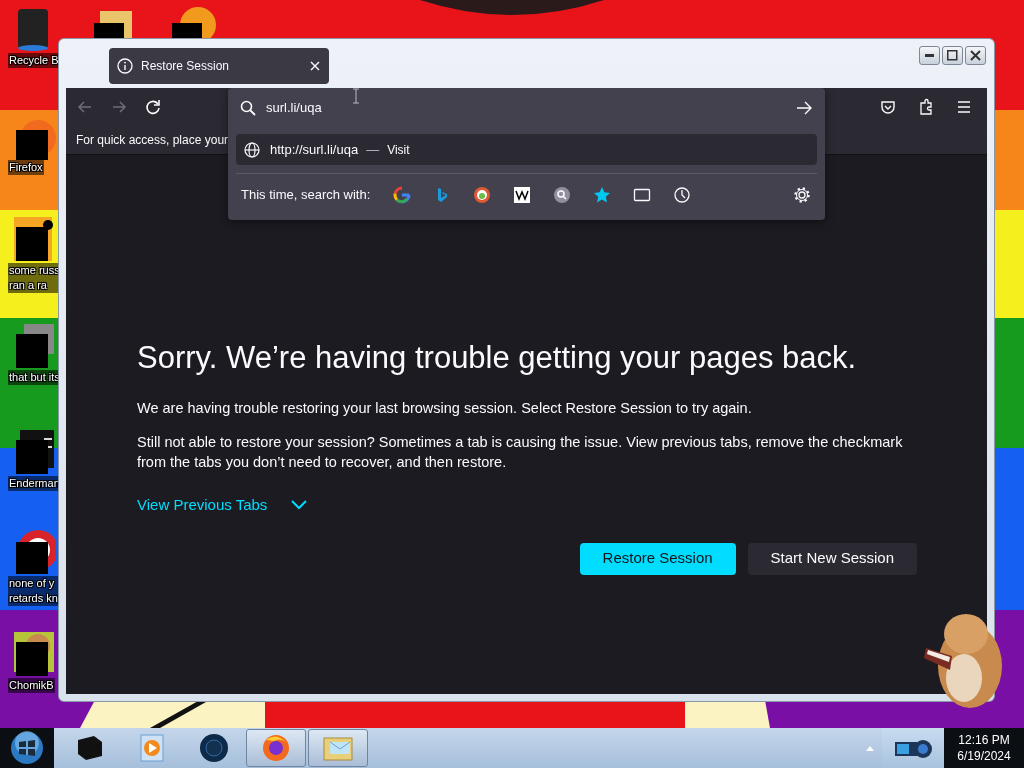 This screenshot has height=768, width=1024. Describe the element at coordinates (222, 505) in the screenshot. I see `view-tabs-toggle: View Previous Tabs` at that location.